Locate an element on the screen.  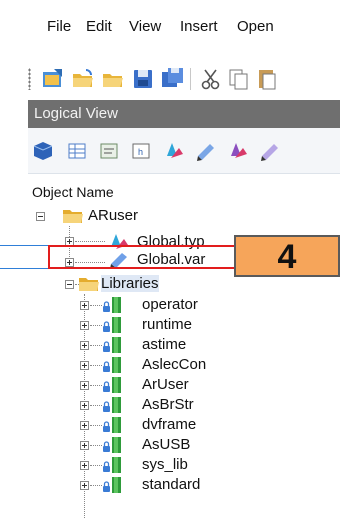
main-toolbar is located at coordinates (170, 80).